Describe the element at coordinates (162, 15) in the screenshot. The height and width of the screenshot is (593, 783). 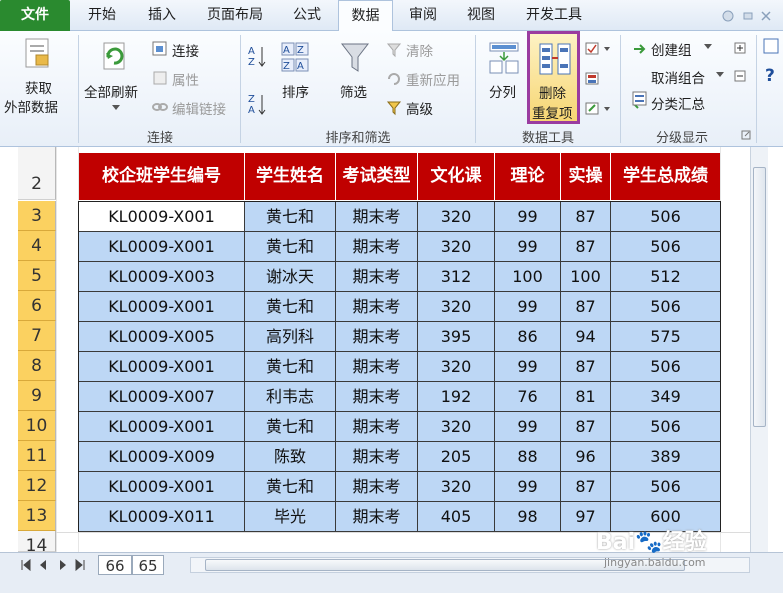
I see `tab-insert: 插入` at that location.